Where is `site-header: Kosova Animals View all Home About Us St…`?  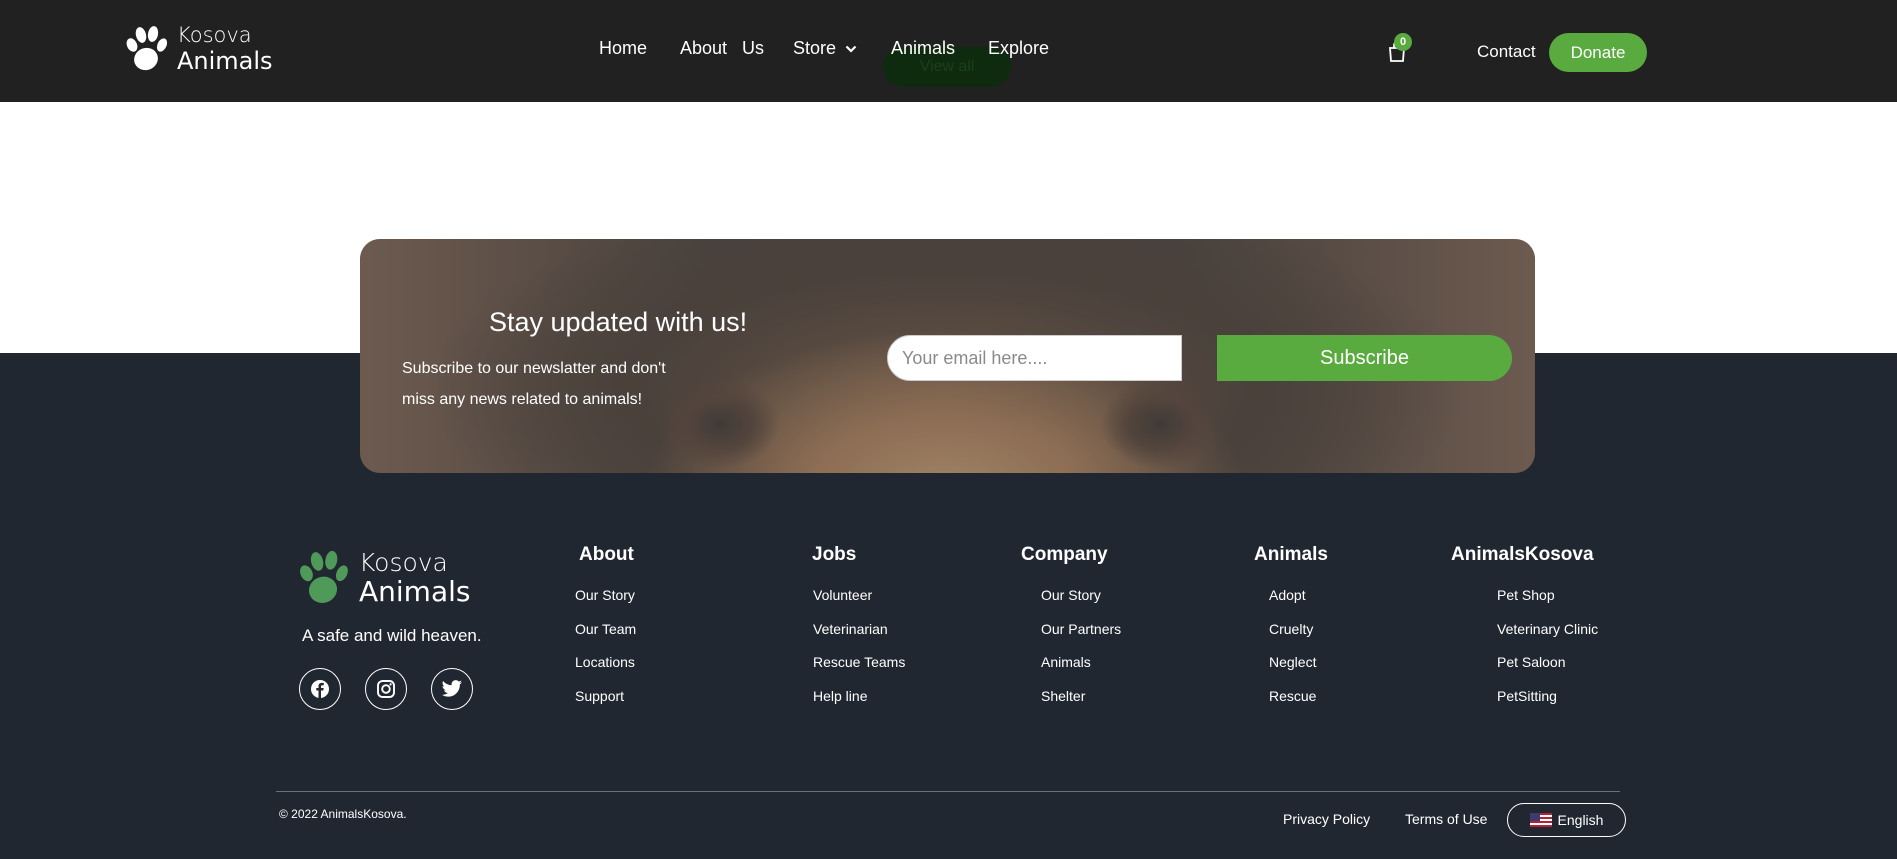 site-header: Kosova Animals View all Home About Us St… is located at coordinates (948, 51).